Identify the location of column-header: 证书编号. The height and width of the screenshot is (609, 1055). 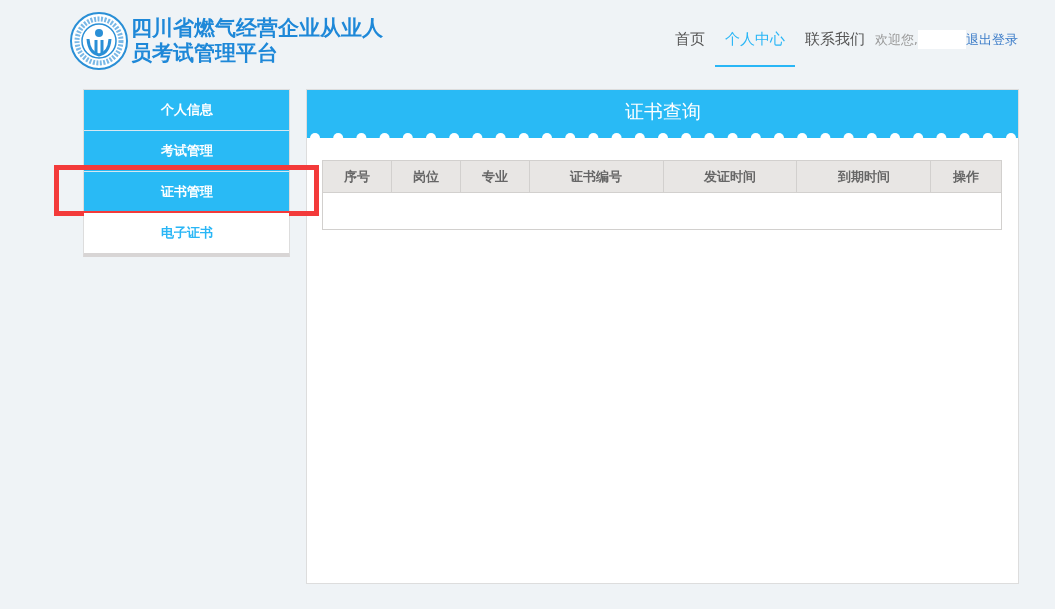
(596, 176).